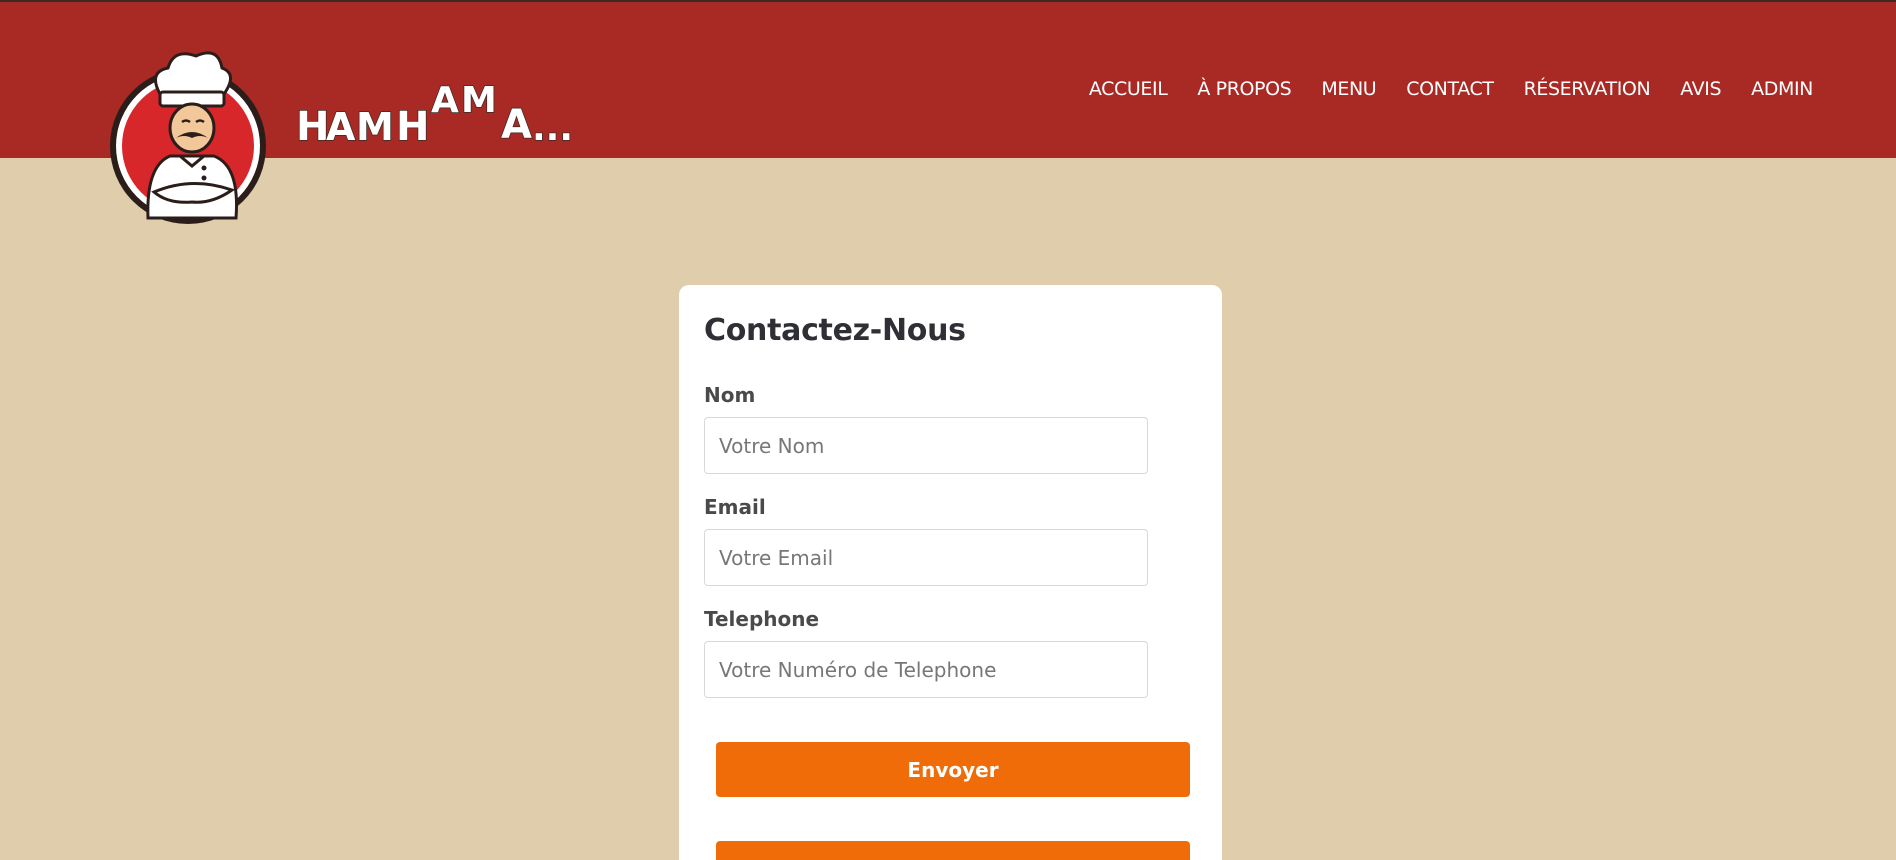 This screenshot has width=1896, height=860. What do you see at coordinates (1700, 89) in the screenshot?
I see `nav-avis: AVIS` at bounding box center [1700, 89].